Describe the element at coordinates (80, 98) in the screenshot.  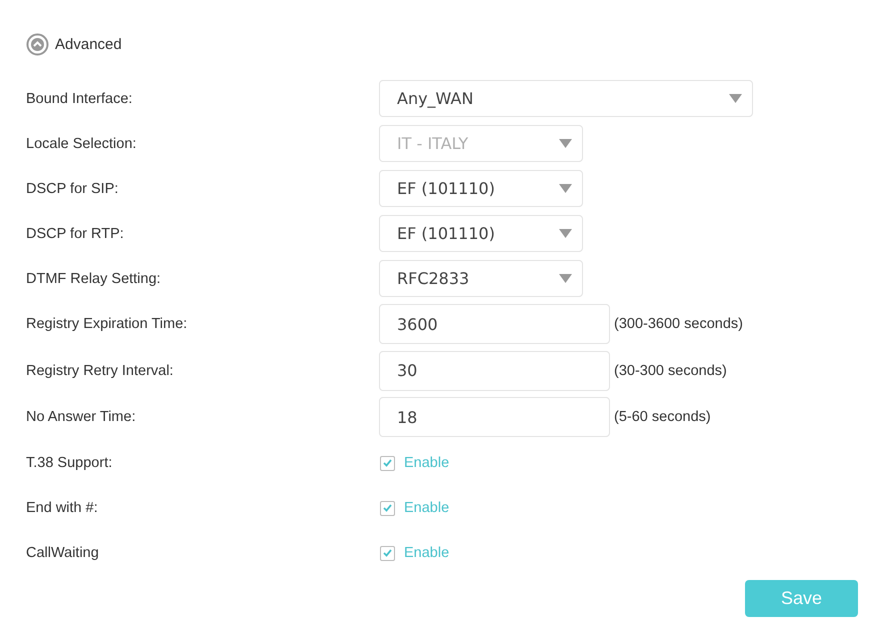
I see `field-label: Bound Interface:` at that location.